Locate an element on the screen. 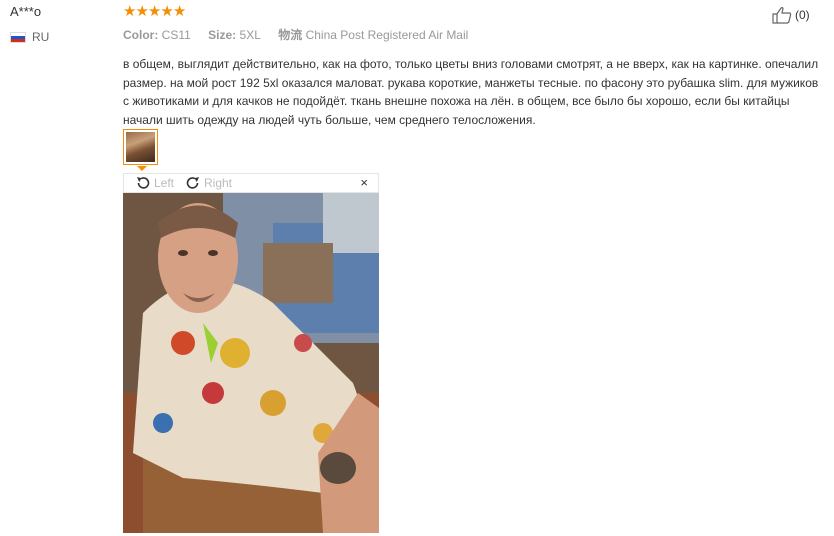 The image size is (834, 536). country-code: RU is located at coordinates (41, 37).